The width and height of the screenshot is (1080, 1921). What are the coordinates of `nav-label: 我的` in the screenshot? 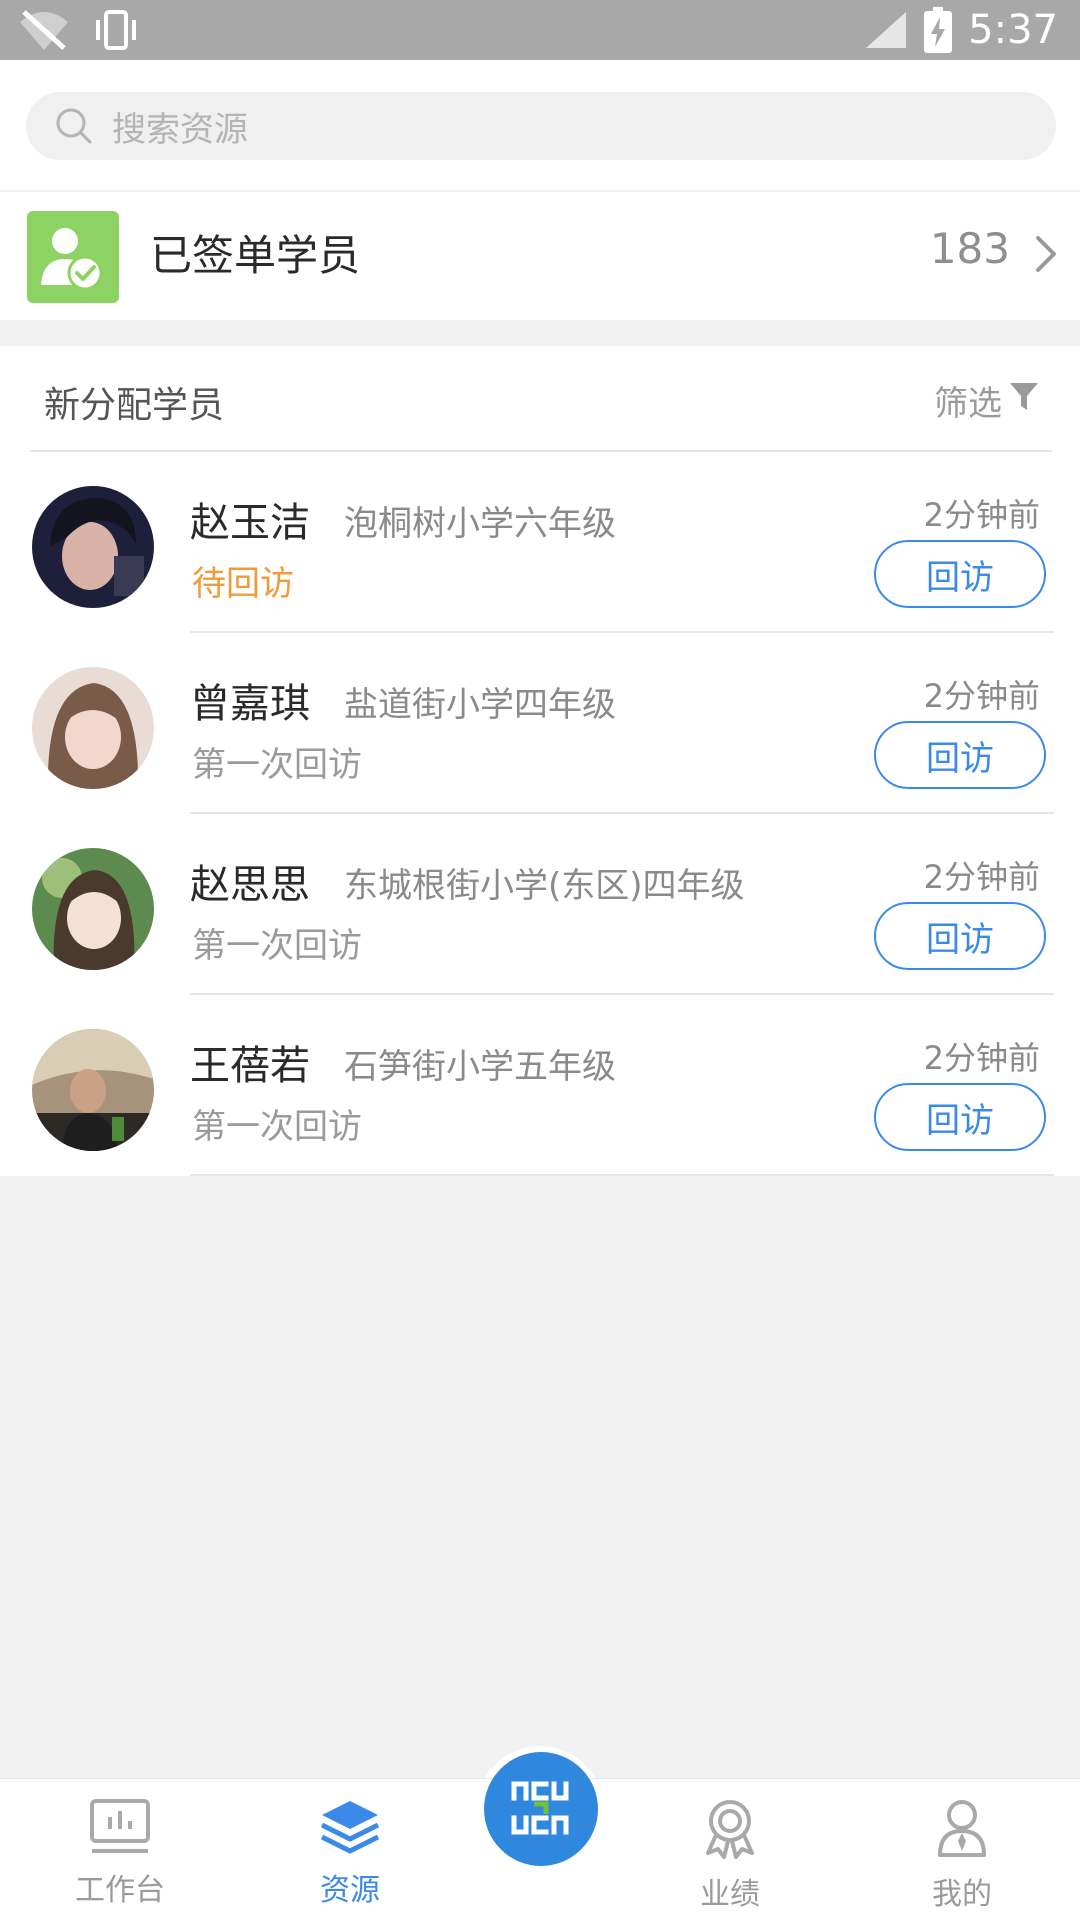 It's located at (962, 1894).